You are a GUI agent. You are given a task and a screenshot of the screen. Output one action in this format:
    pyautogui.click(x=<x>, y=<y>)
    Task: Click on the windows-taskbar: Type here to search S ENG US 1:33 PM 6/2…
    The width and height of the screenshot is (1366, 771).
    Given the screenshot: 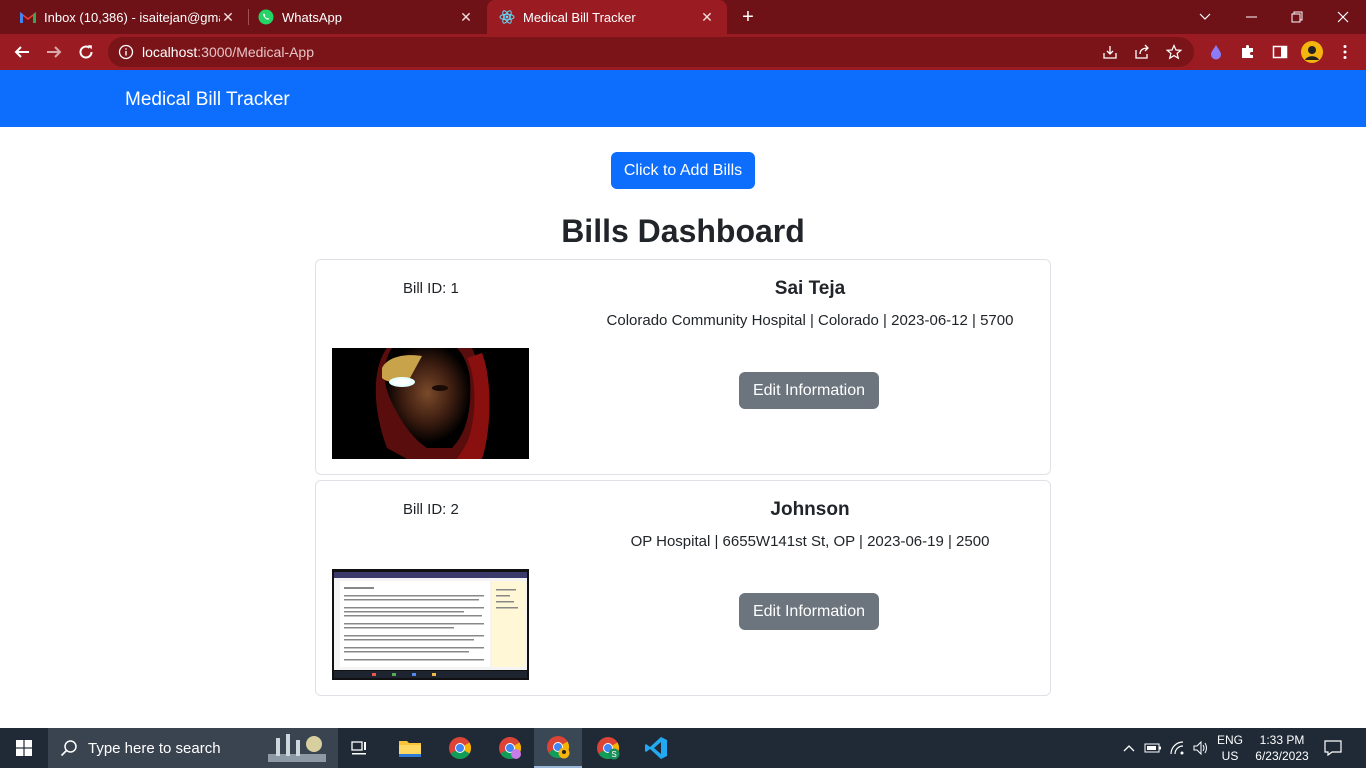 What is the action you would take?
    pyautogui.click(x=683, y=748)
    